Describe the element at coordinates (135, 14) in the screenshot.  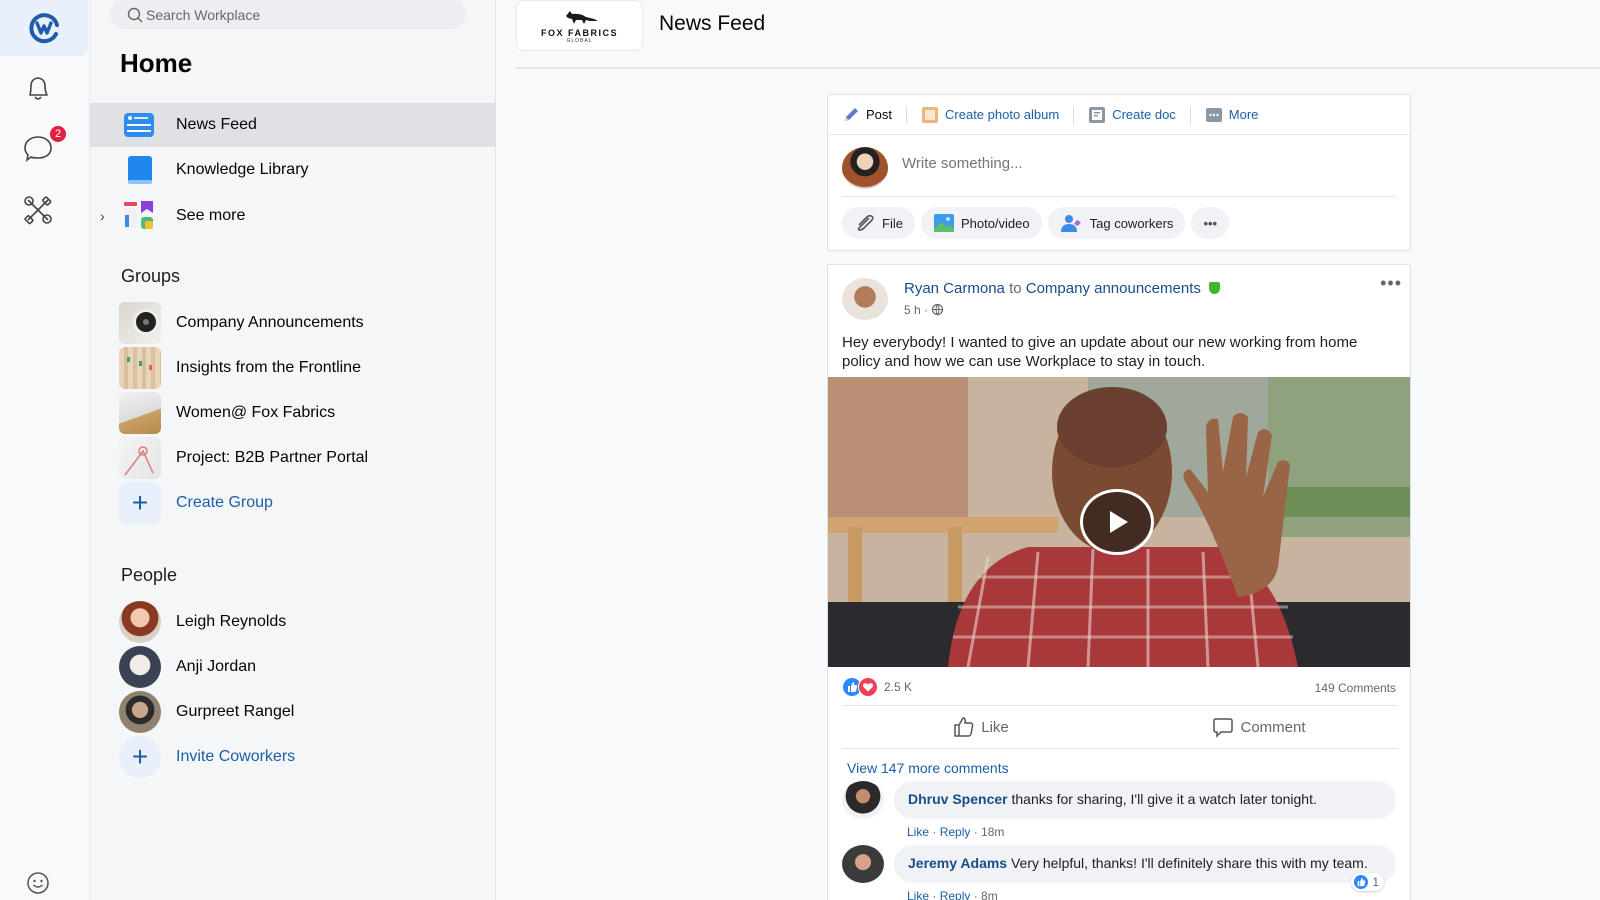
I see `search-icon` at that location.